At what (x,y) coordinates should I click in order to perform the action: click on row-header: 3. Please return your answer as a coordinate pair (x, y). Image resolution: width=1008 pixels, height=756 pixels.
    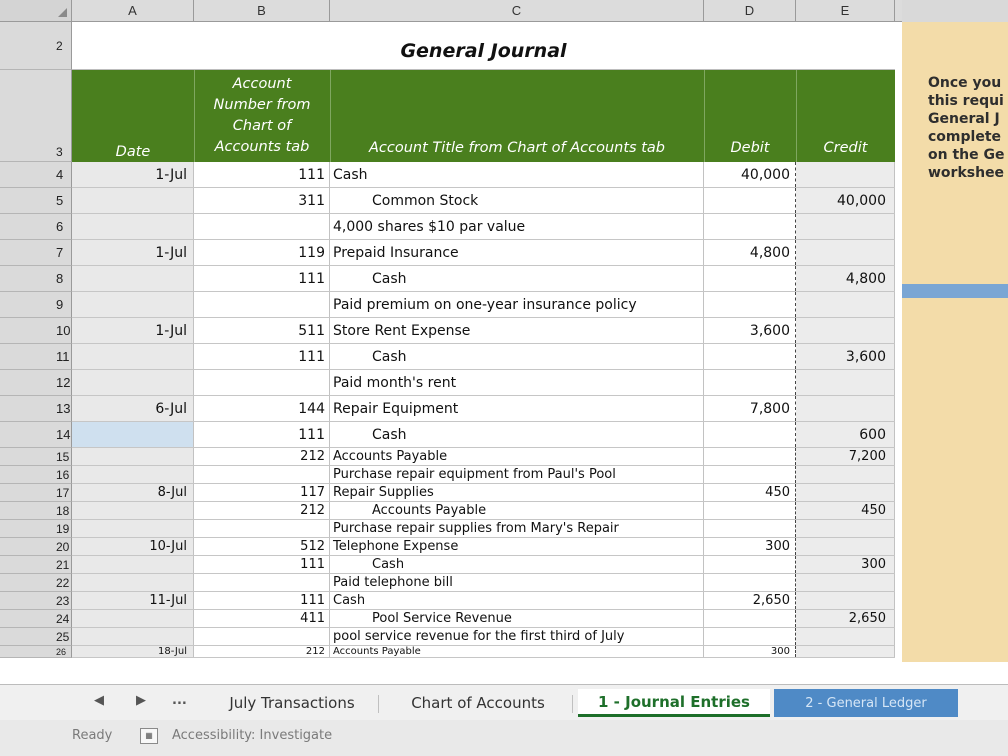
    Looking at the image, I should click on (36, 116).